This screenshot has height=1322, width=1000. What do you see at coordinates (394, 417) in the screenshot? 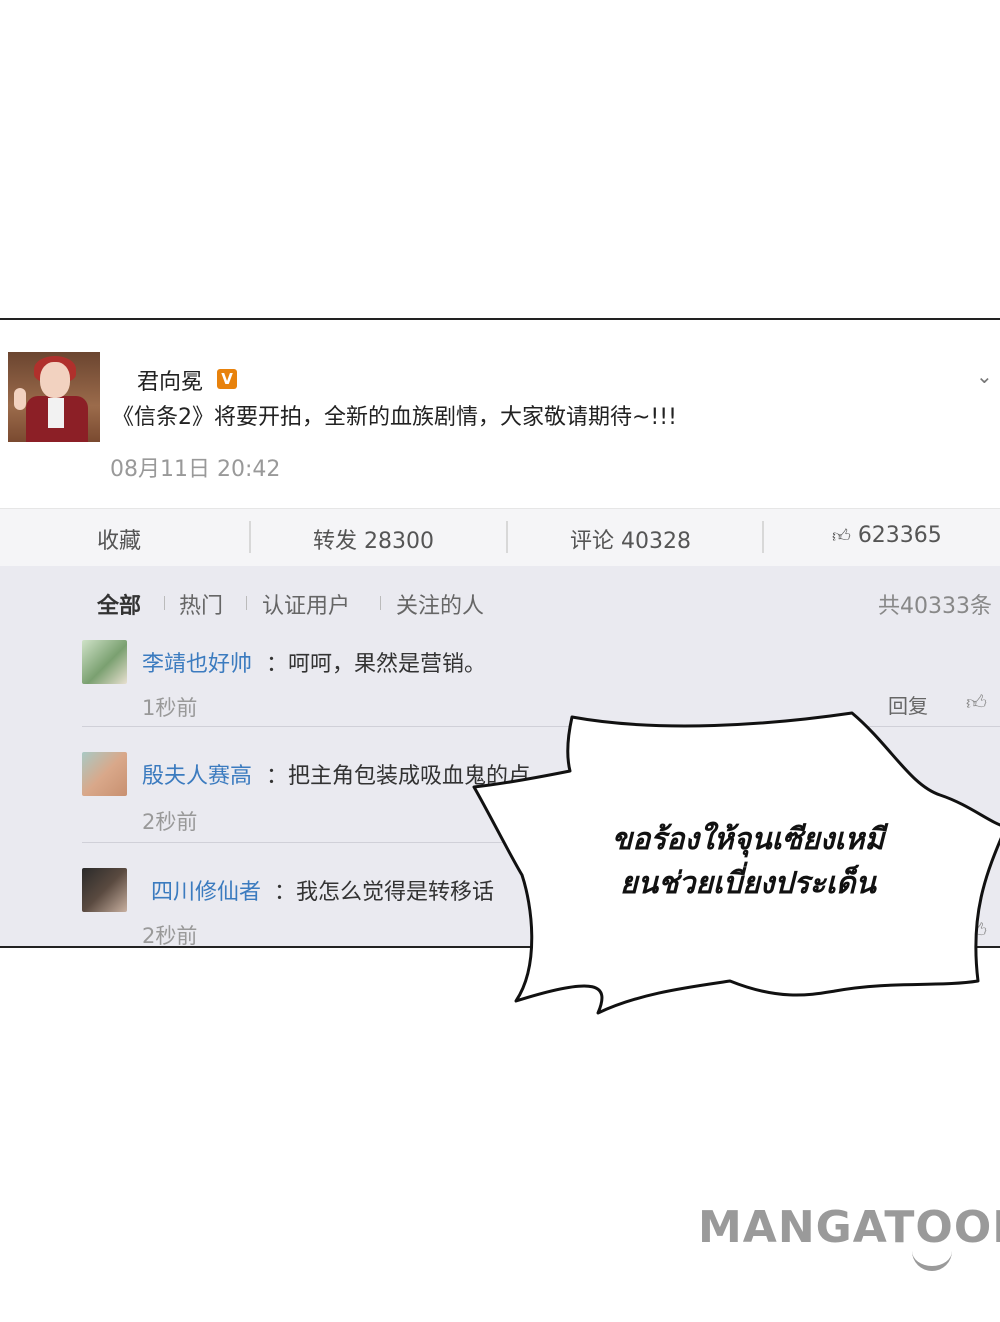
I see `post-text: 《信条2》将要开拍，全新的血族剧情，大家敬请期待~!!!` at bounding box center [394, 417].